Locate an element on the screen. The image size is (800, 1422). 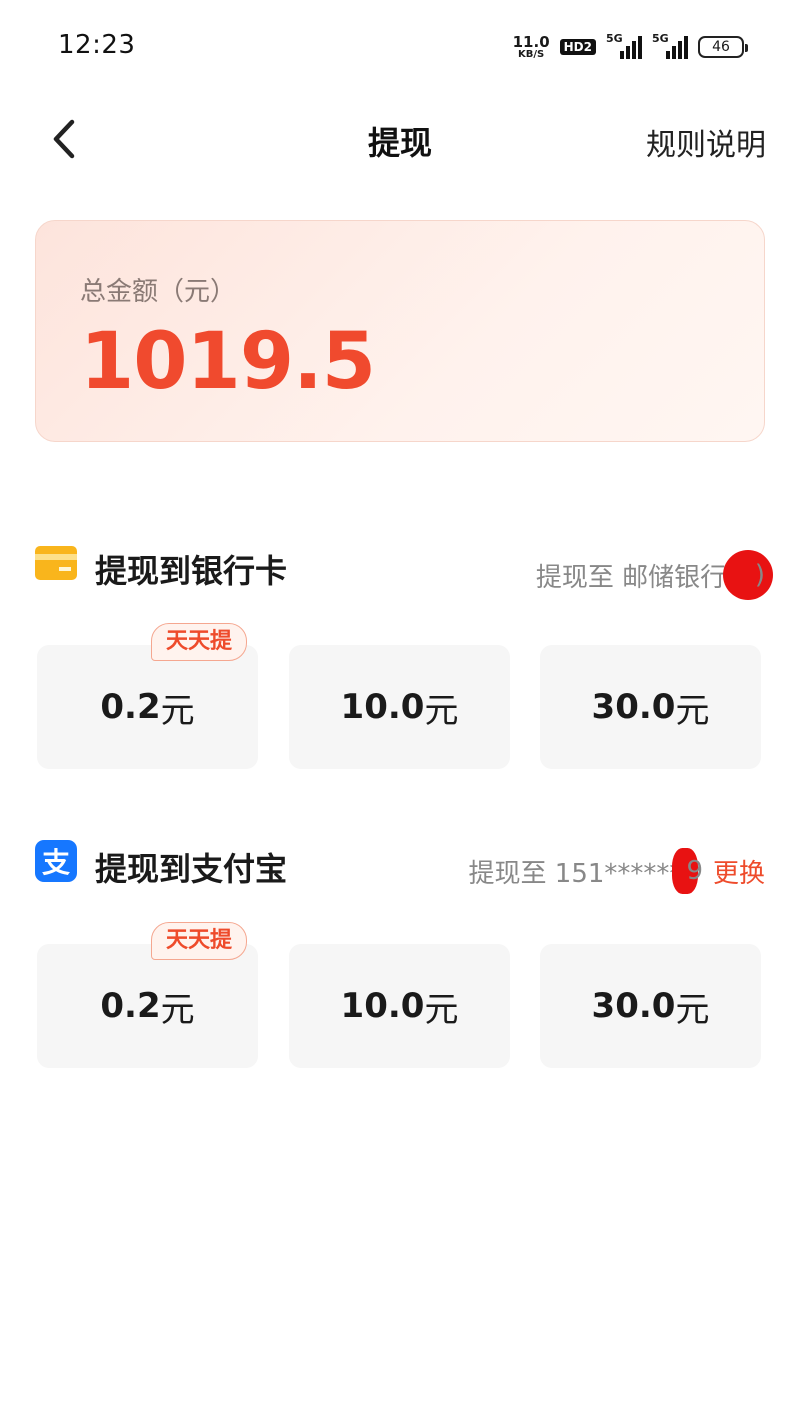
alipay-amount-options: 0.2 元 天天提 10.0 元 30.0 元 is located at coordinates (400, 995).